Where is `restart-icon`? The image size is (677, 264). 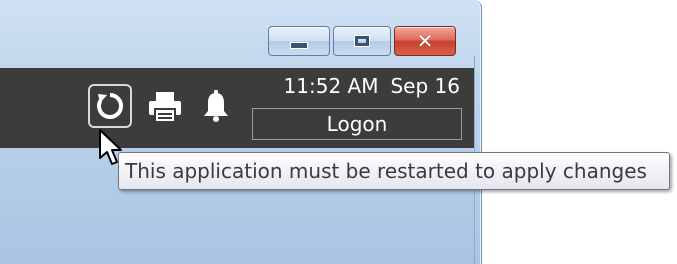
restart-icon is located at coordinates (110, 106).